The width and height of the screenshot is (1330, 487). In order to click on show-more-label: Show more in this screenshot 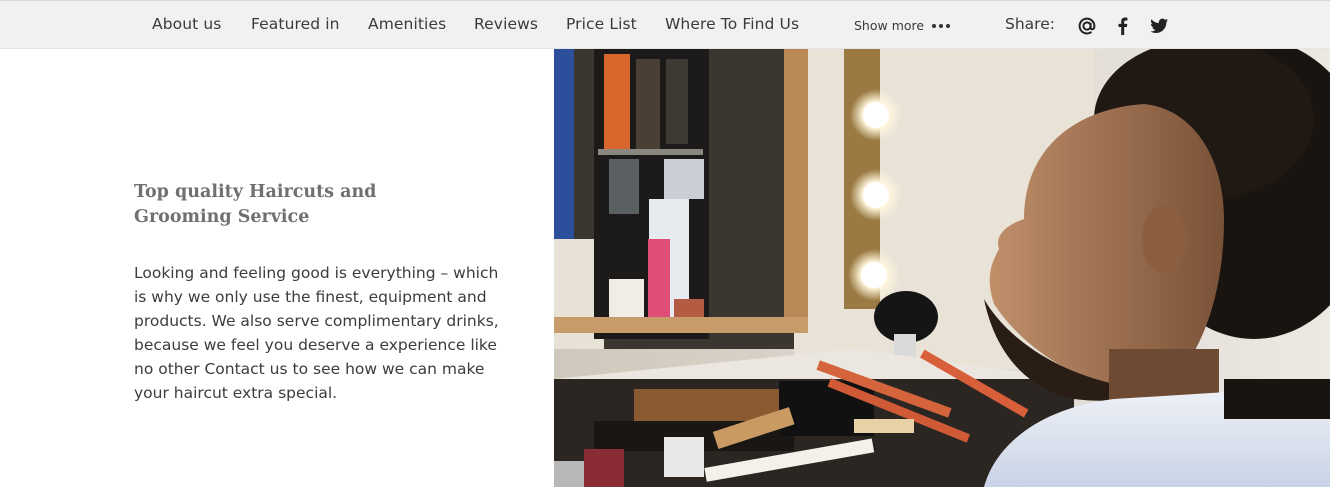, I will do `click(889, 25)`.